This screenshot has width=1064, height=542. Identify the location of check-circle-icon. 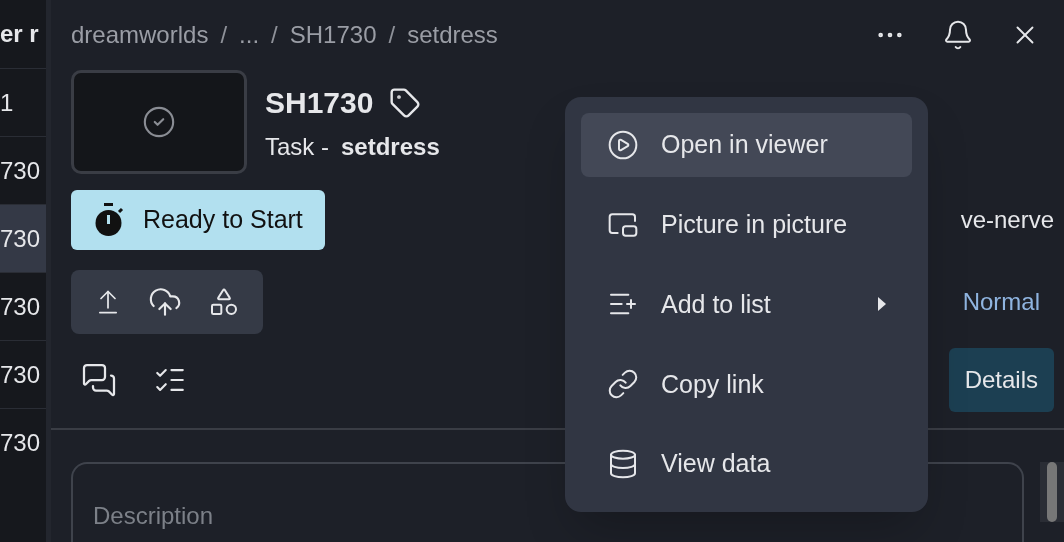
(159, 122).